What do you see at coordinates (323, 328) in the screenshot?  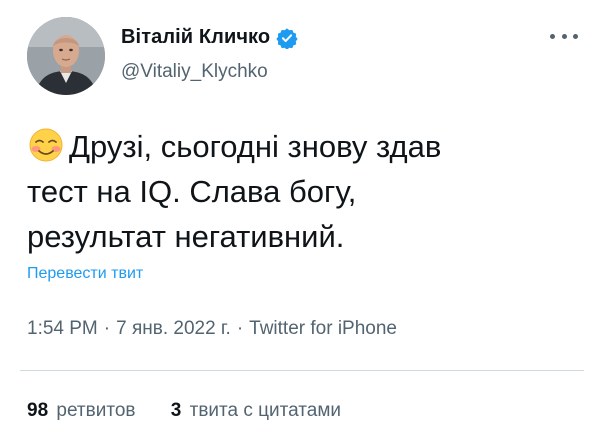 I see `tweet-source: Twitter for iPhone` at bounding box center [323, 328].